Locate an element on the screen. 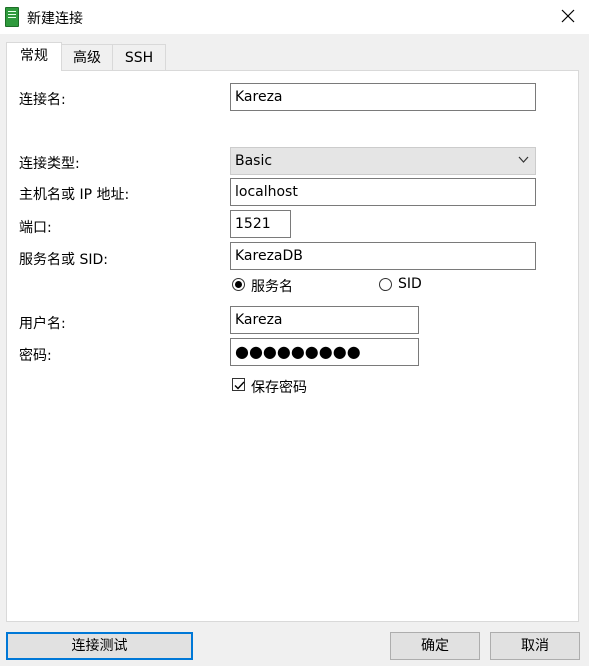 This screenshot has height=666, width=589. connection-type-select: Basic is located at coordinates (383, 161).